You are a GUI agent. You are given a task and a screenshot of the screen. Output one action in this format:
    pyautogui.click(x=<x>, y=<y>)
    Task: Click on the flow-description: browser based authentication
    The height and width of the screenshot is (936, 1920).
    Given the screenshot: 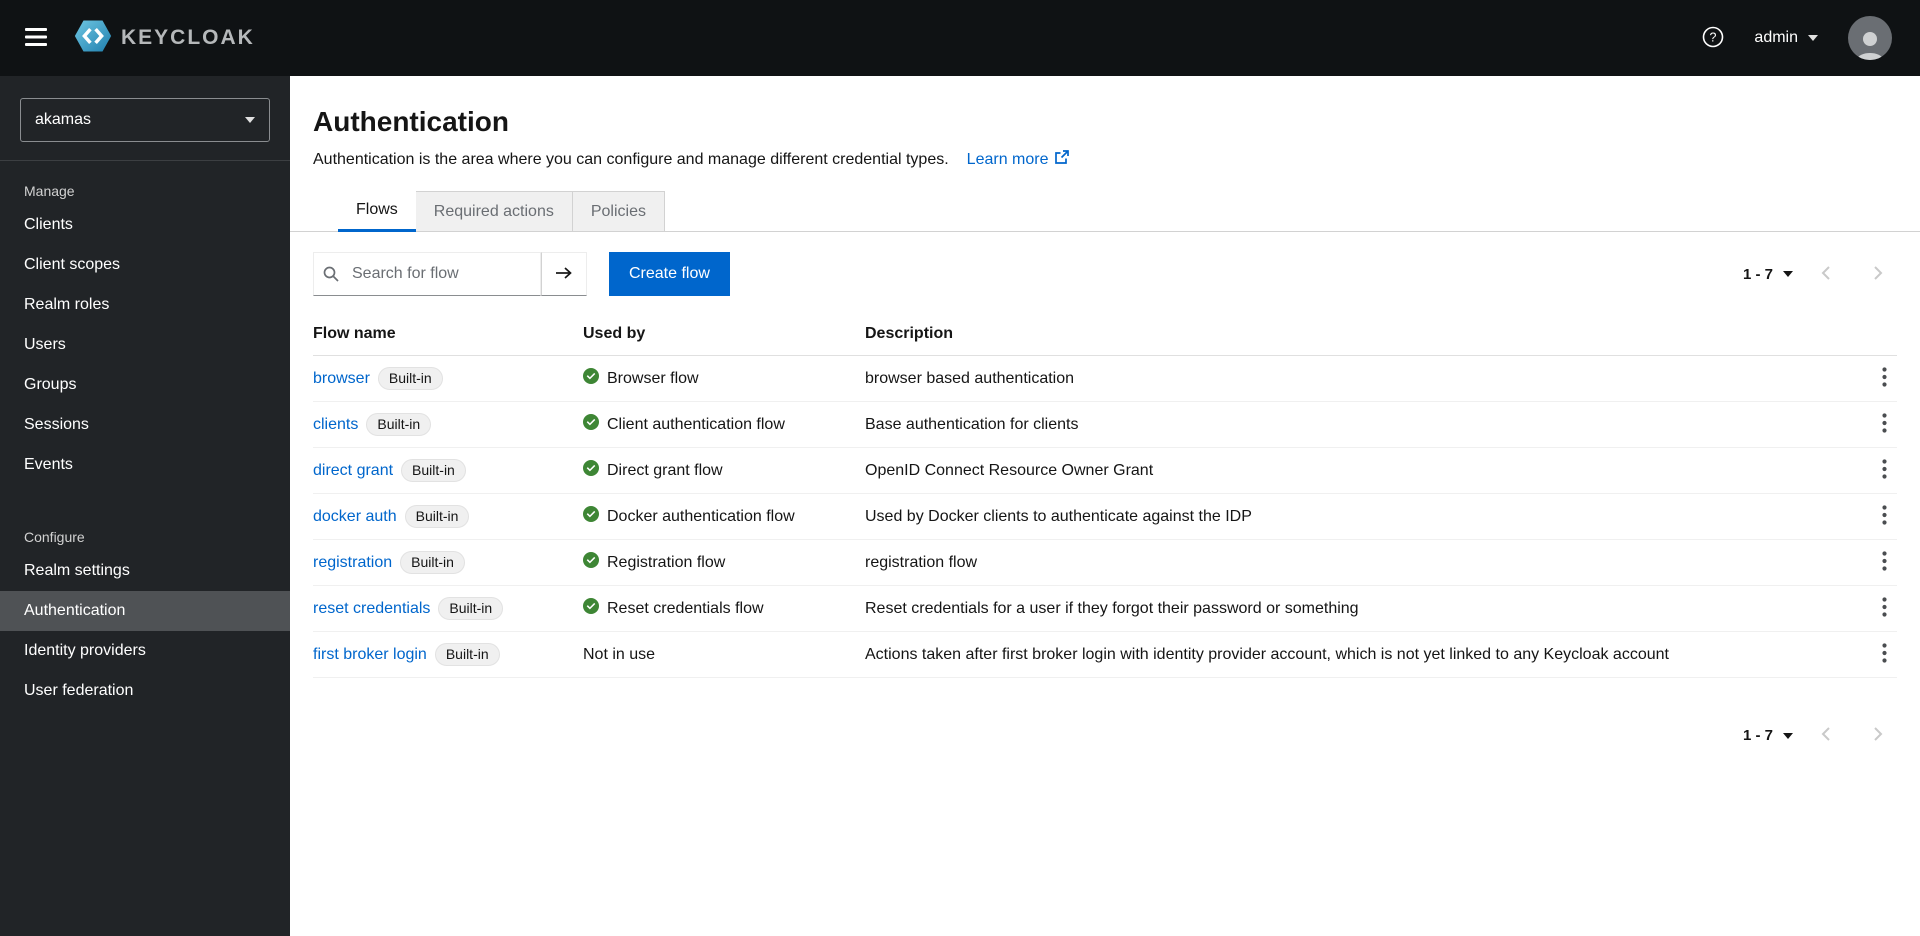 What is the action you would take?
    pyautogui.click(x=970, y=378)
    